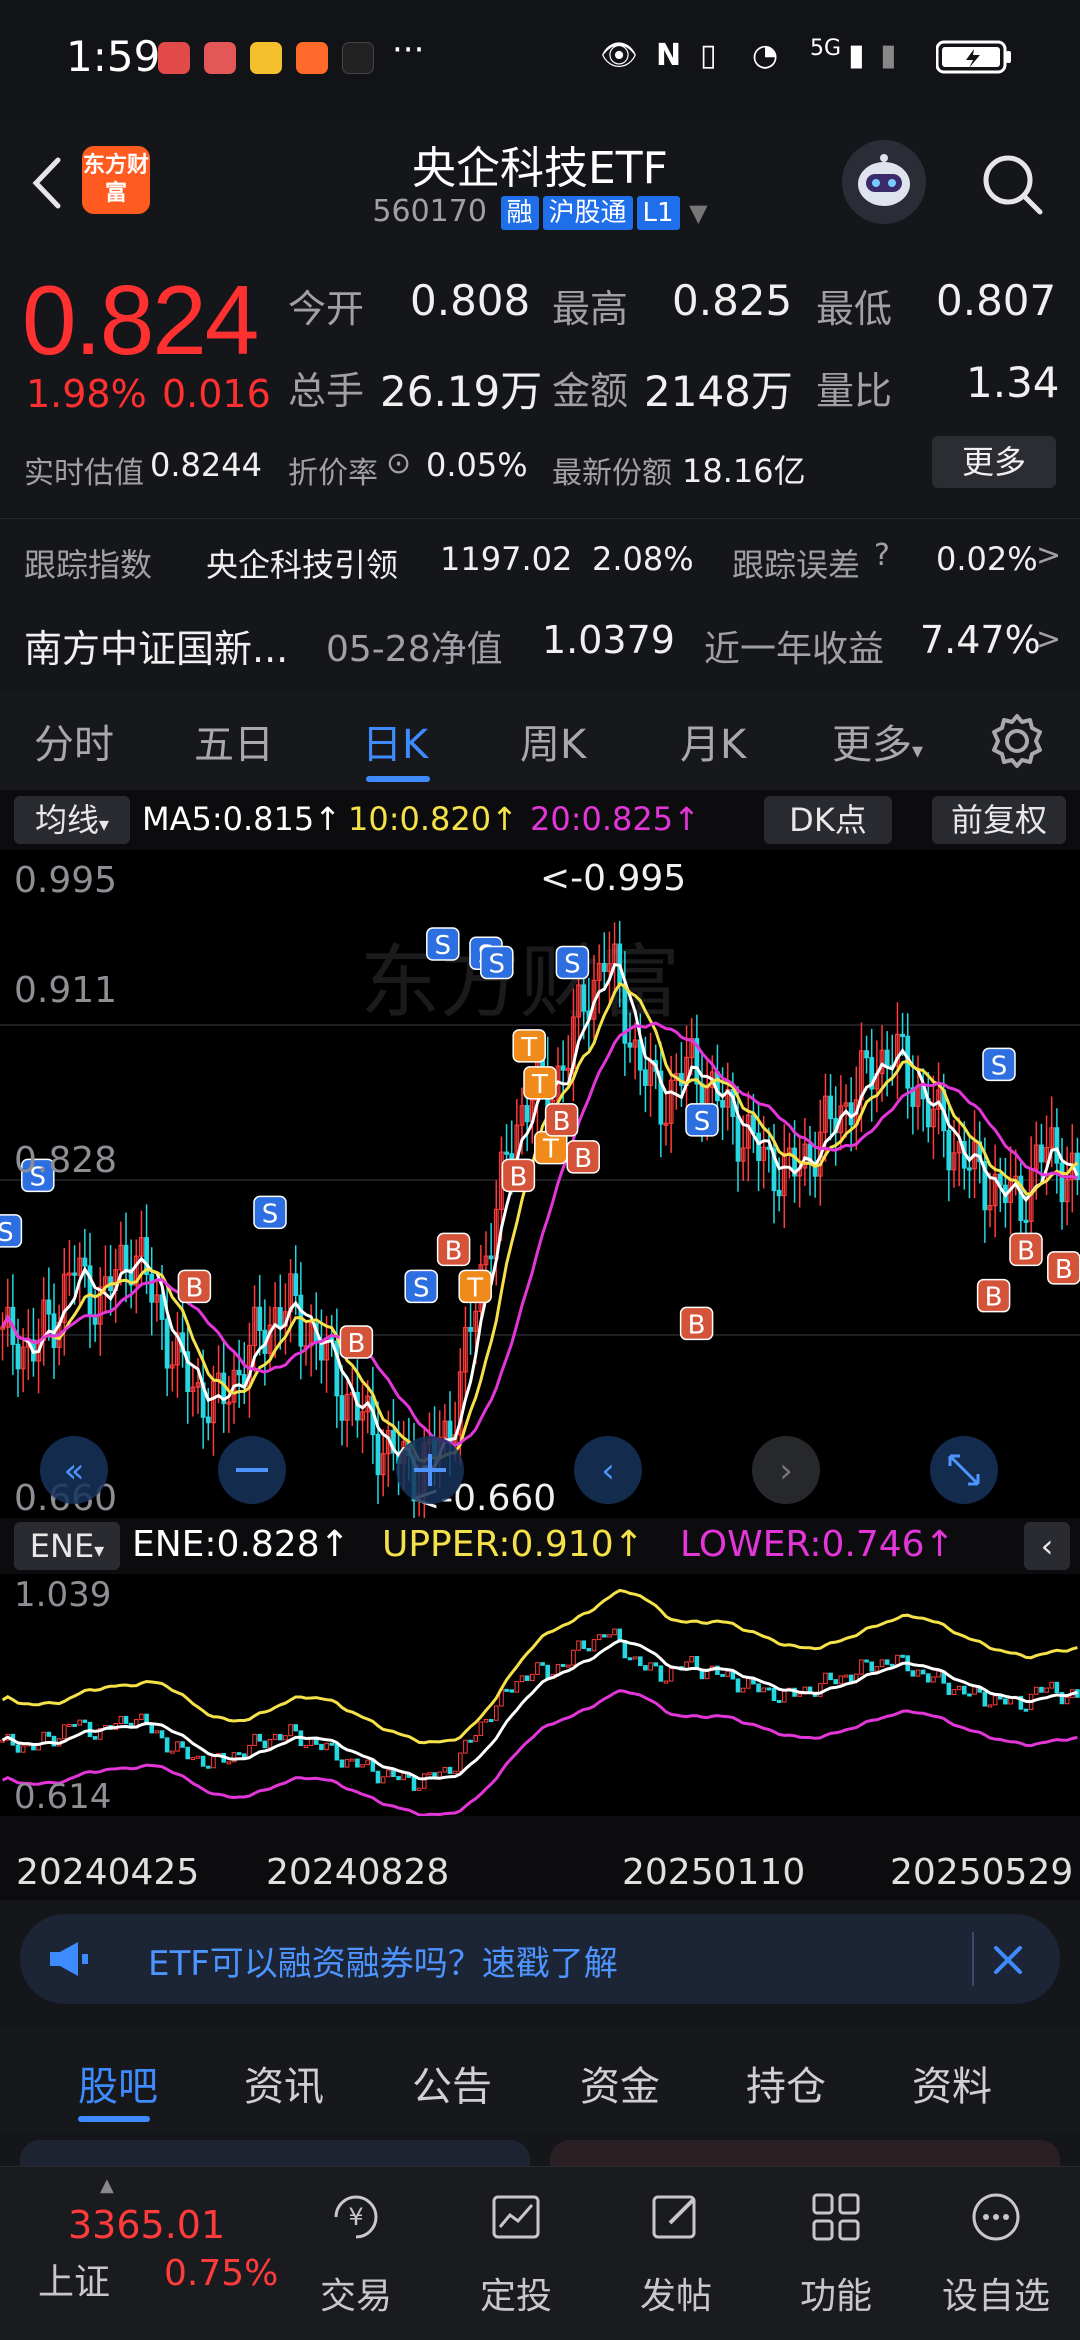 The height and width of the screenshot is (2340, 1080). I want to click on tab-capital-flow: 资金, so click(620, 2083).